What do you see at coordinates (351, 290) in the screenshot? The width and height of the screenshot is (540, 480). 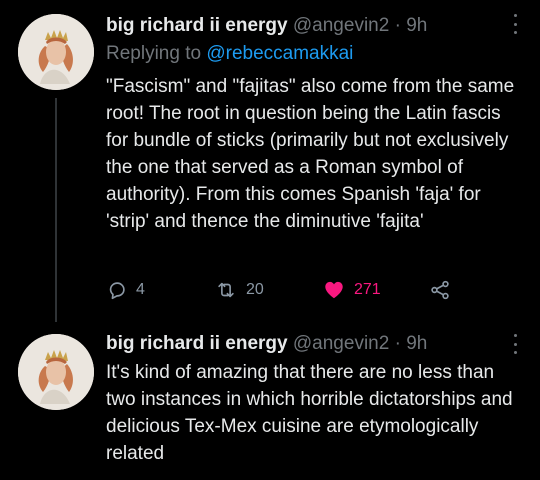 I see `like-button: 271` at bounding box center [351, 290].